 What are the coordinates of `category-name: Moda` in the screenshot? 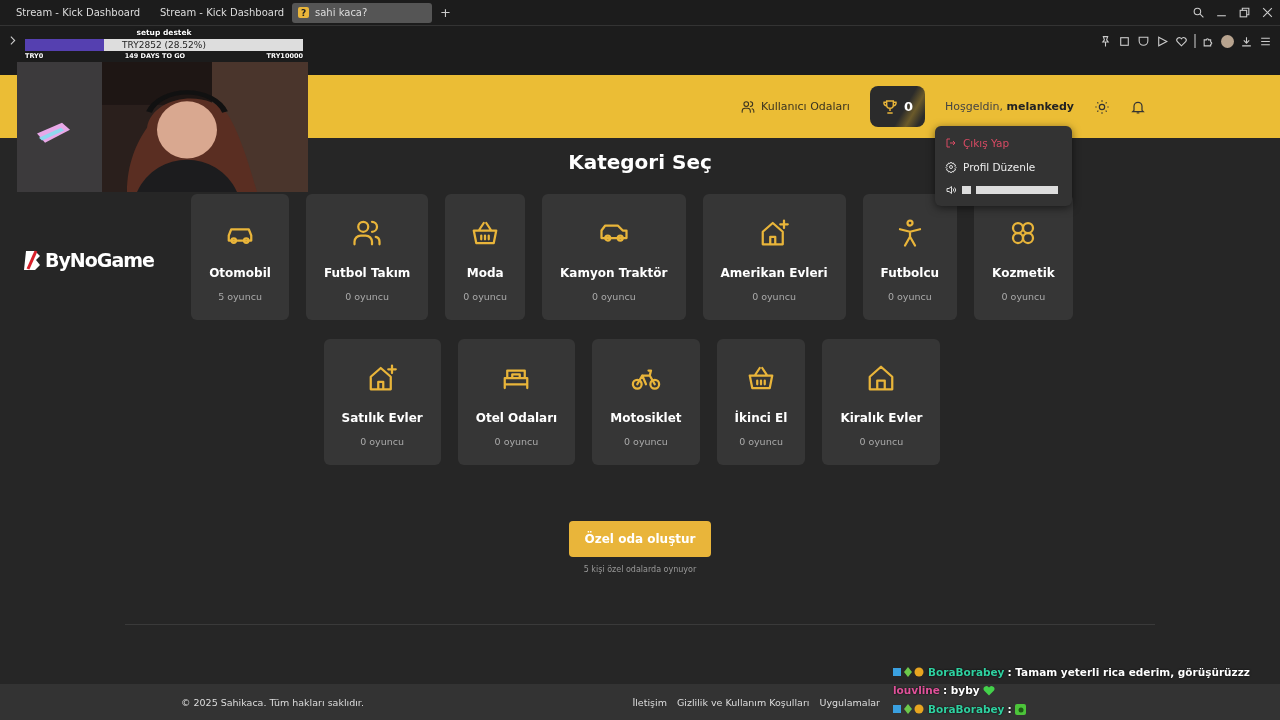 It's located at (485, 273).